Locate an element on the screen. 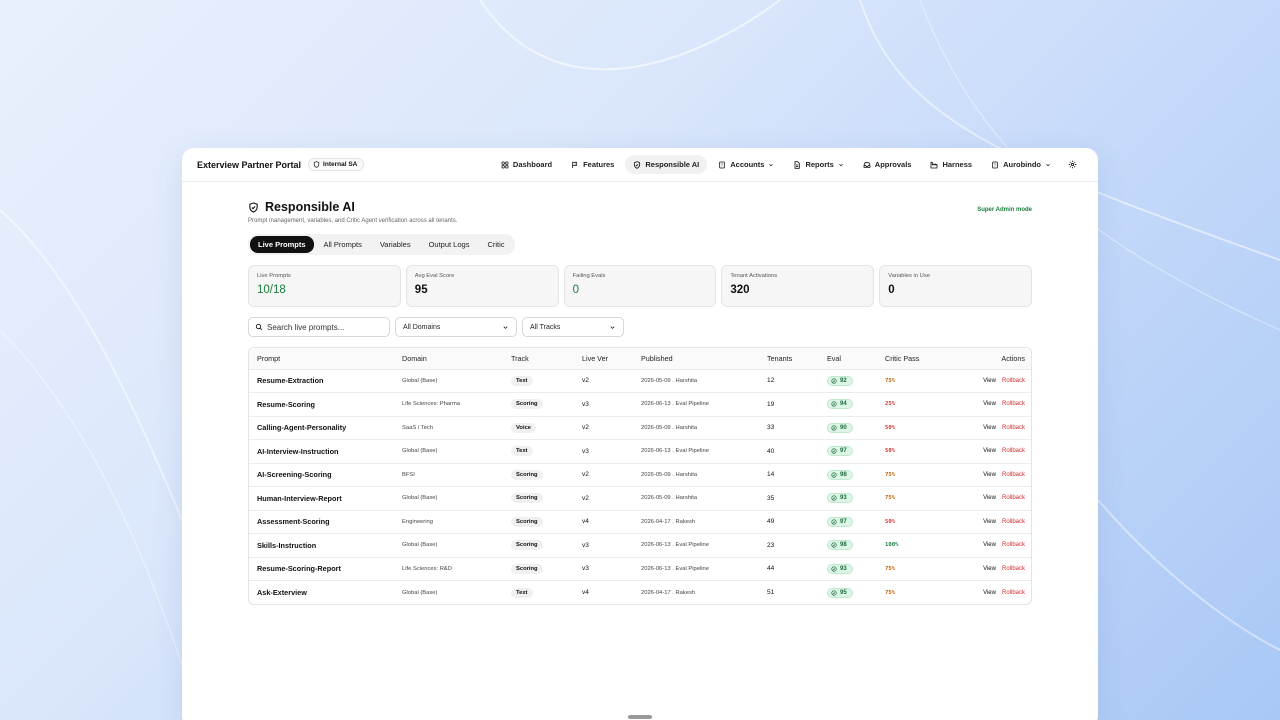 This screenshot has width=1280, height=720. column-header-actions: Actions is located at coordinates (990, 359).